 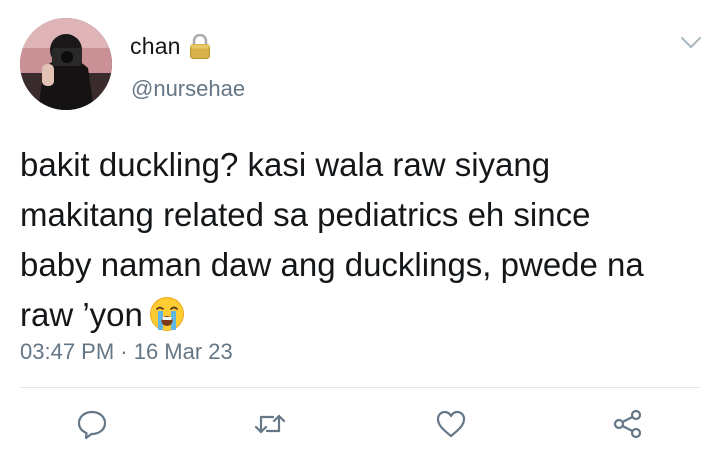 I want to click on tweet-text-line: baby naman daw ang ducklings, pwede na, so click(x=332, y=264).